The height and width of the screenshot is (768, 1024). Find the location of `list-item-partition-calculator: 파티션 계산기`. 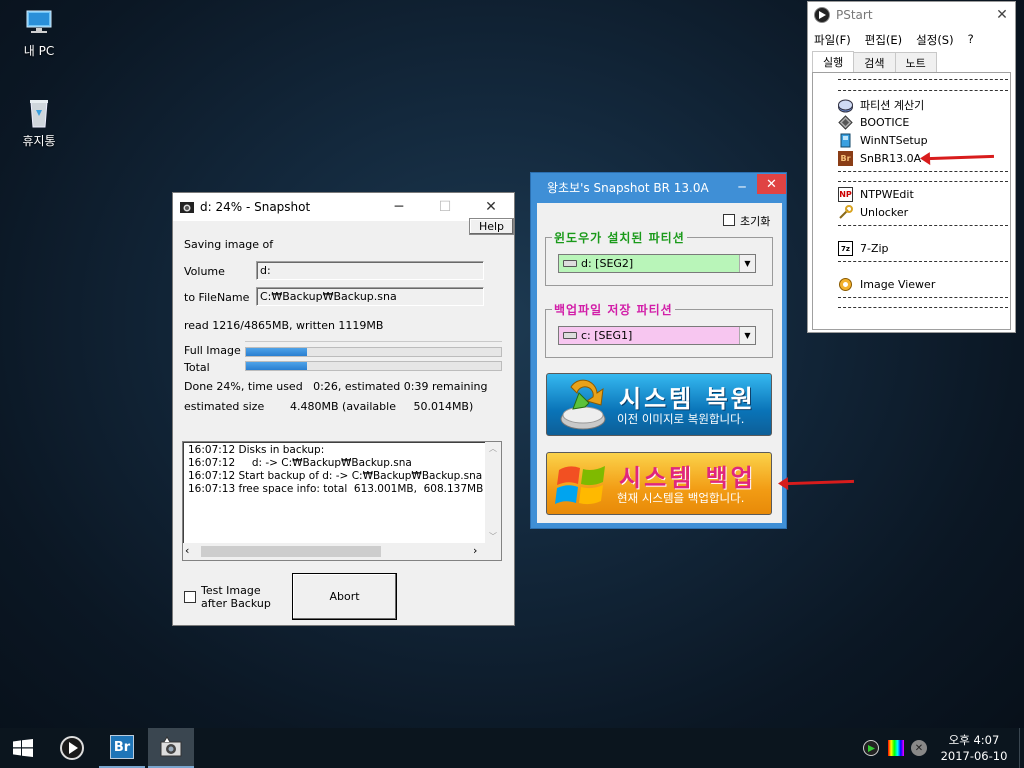

list-item-partition-calculator: 파티션 계산기 is located at coordinates (881, 105).